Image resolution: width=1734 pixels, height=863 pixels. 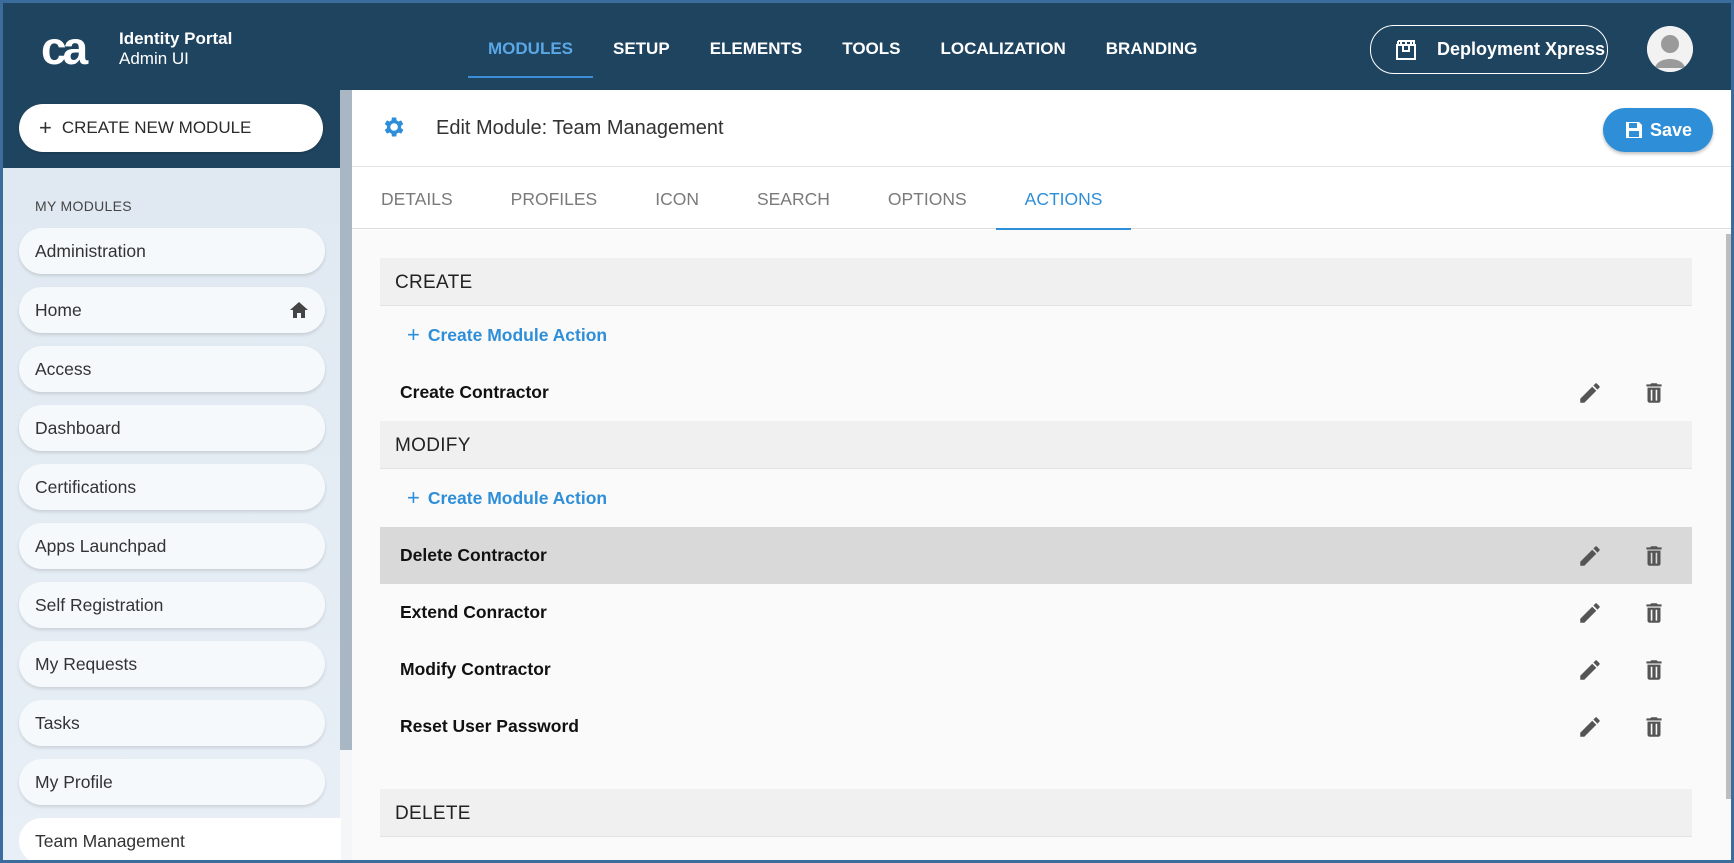 What do you see at coordinates (1036, 392) in the screenshot?
I see `action-row: Create Contractor` at bounding box center [1036, 392].